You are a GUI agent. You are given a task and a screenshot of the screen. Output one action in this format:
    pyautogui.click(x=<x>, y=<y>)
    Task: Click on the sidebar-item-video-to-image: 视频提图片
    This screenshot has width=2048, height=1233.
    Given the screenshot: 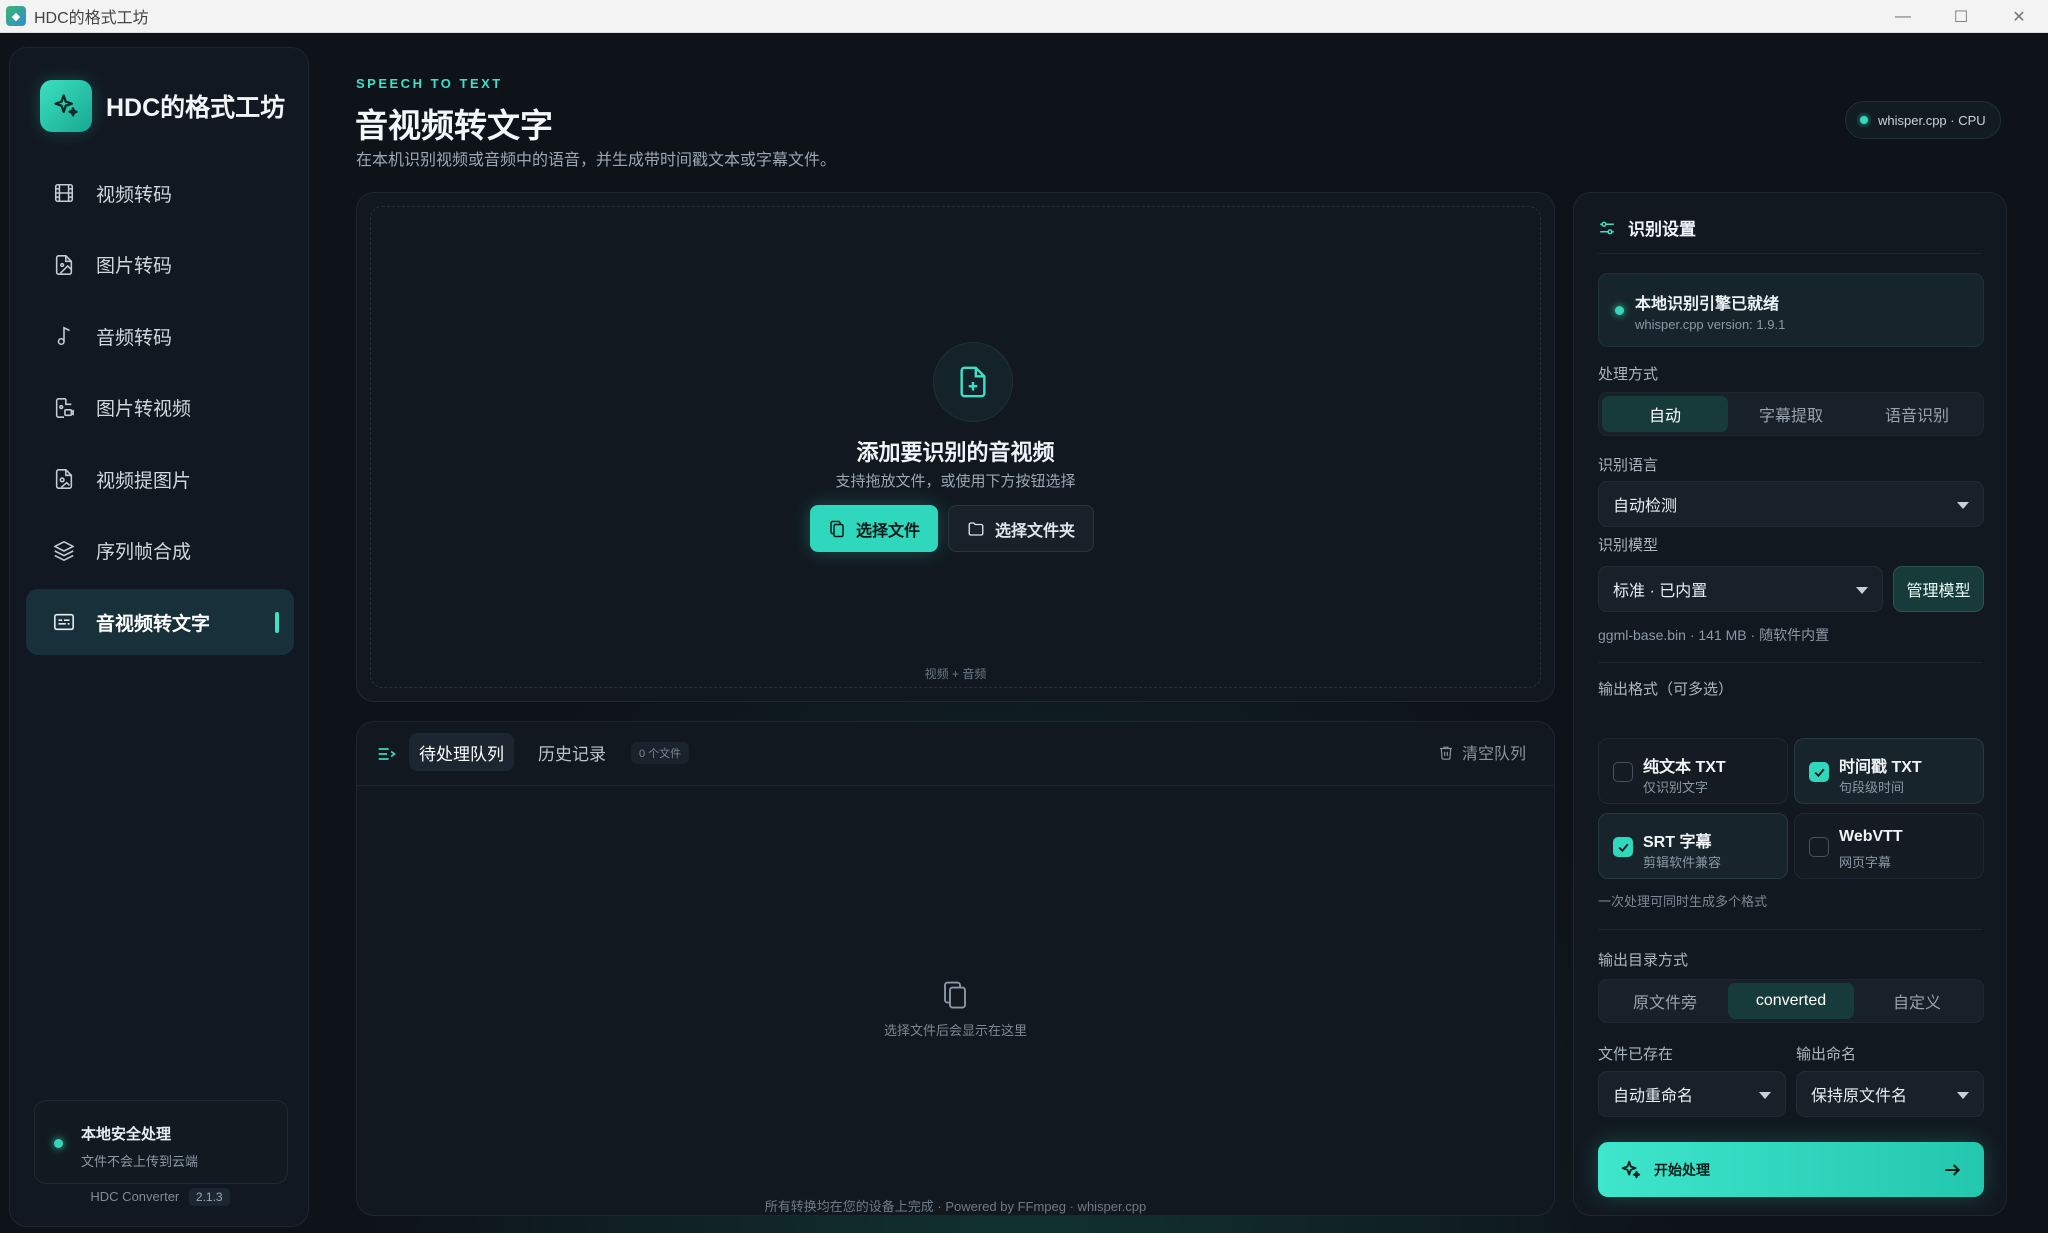 What is the action you would take?
    pyautogui.click(x=160, y=479)
    